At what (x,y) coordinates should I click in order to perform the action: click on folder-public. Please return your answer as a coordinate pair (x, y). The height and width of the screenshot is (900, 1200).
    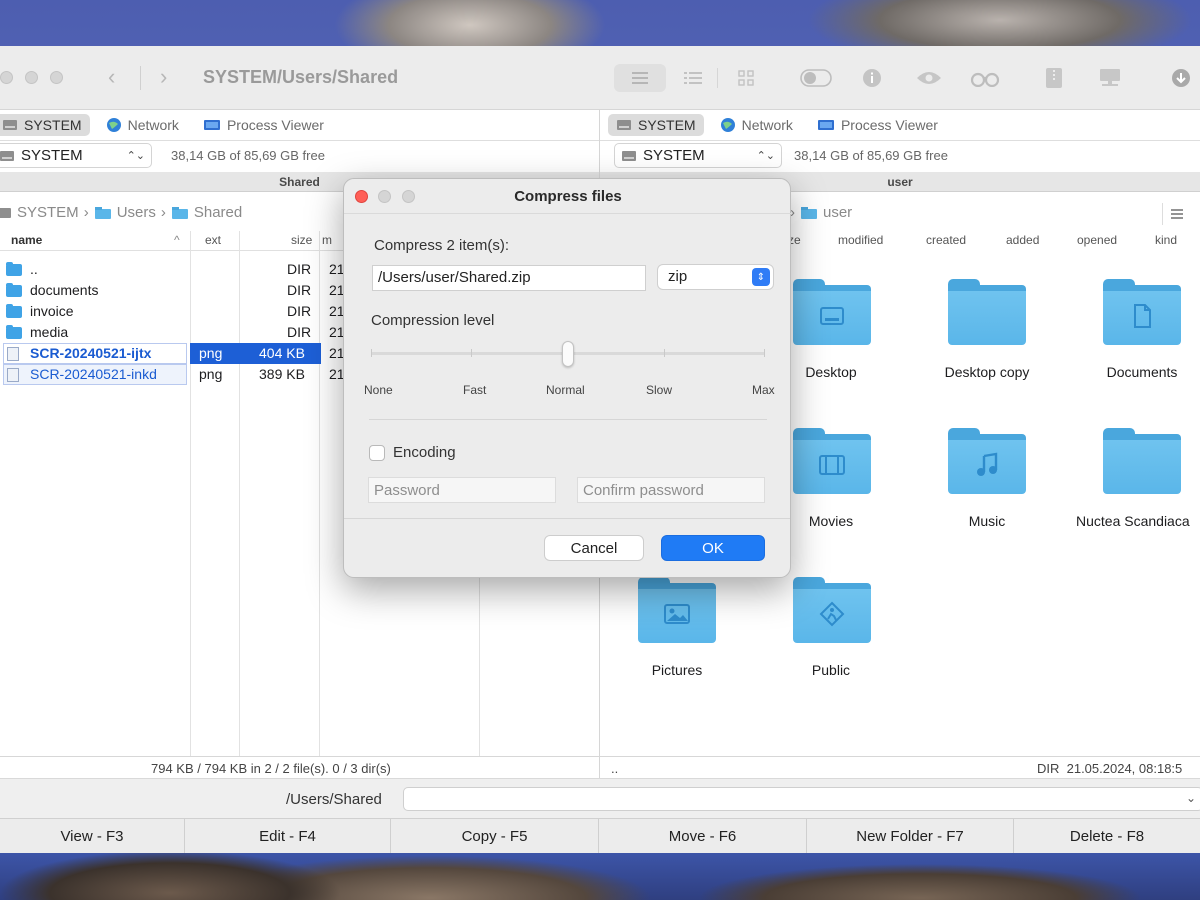
    Looking at the image, I should click on (833, 610).